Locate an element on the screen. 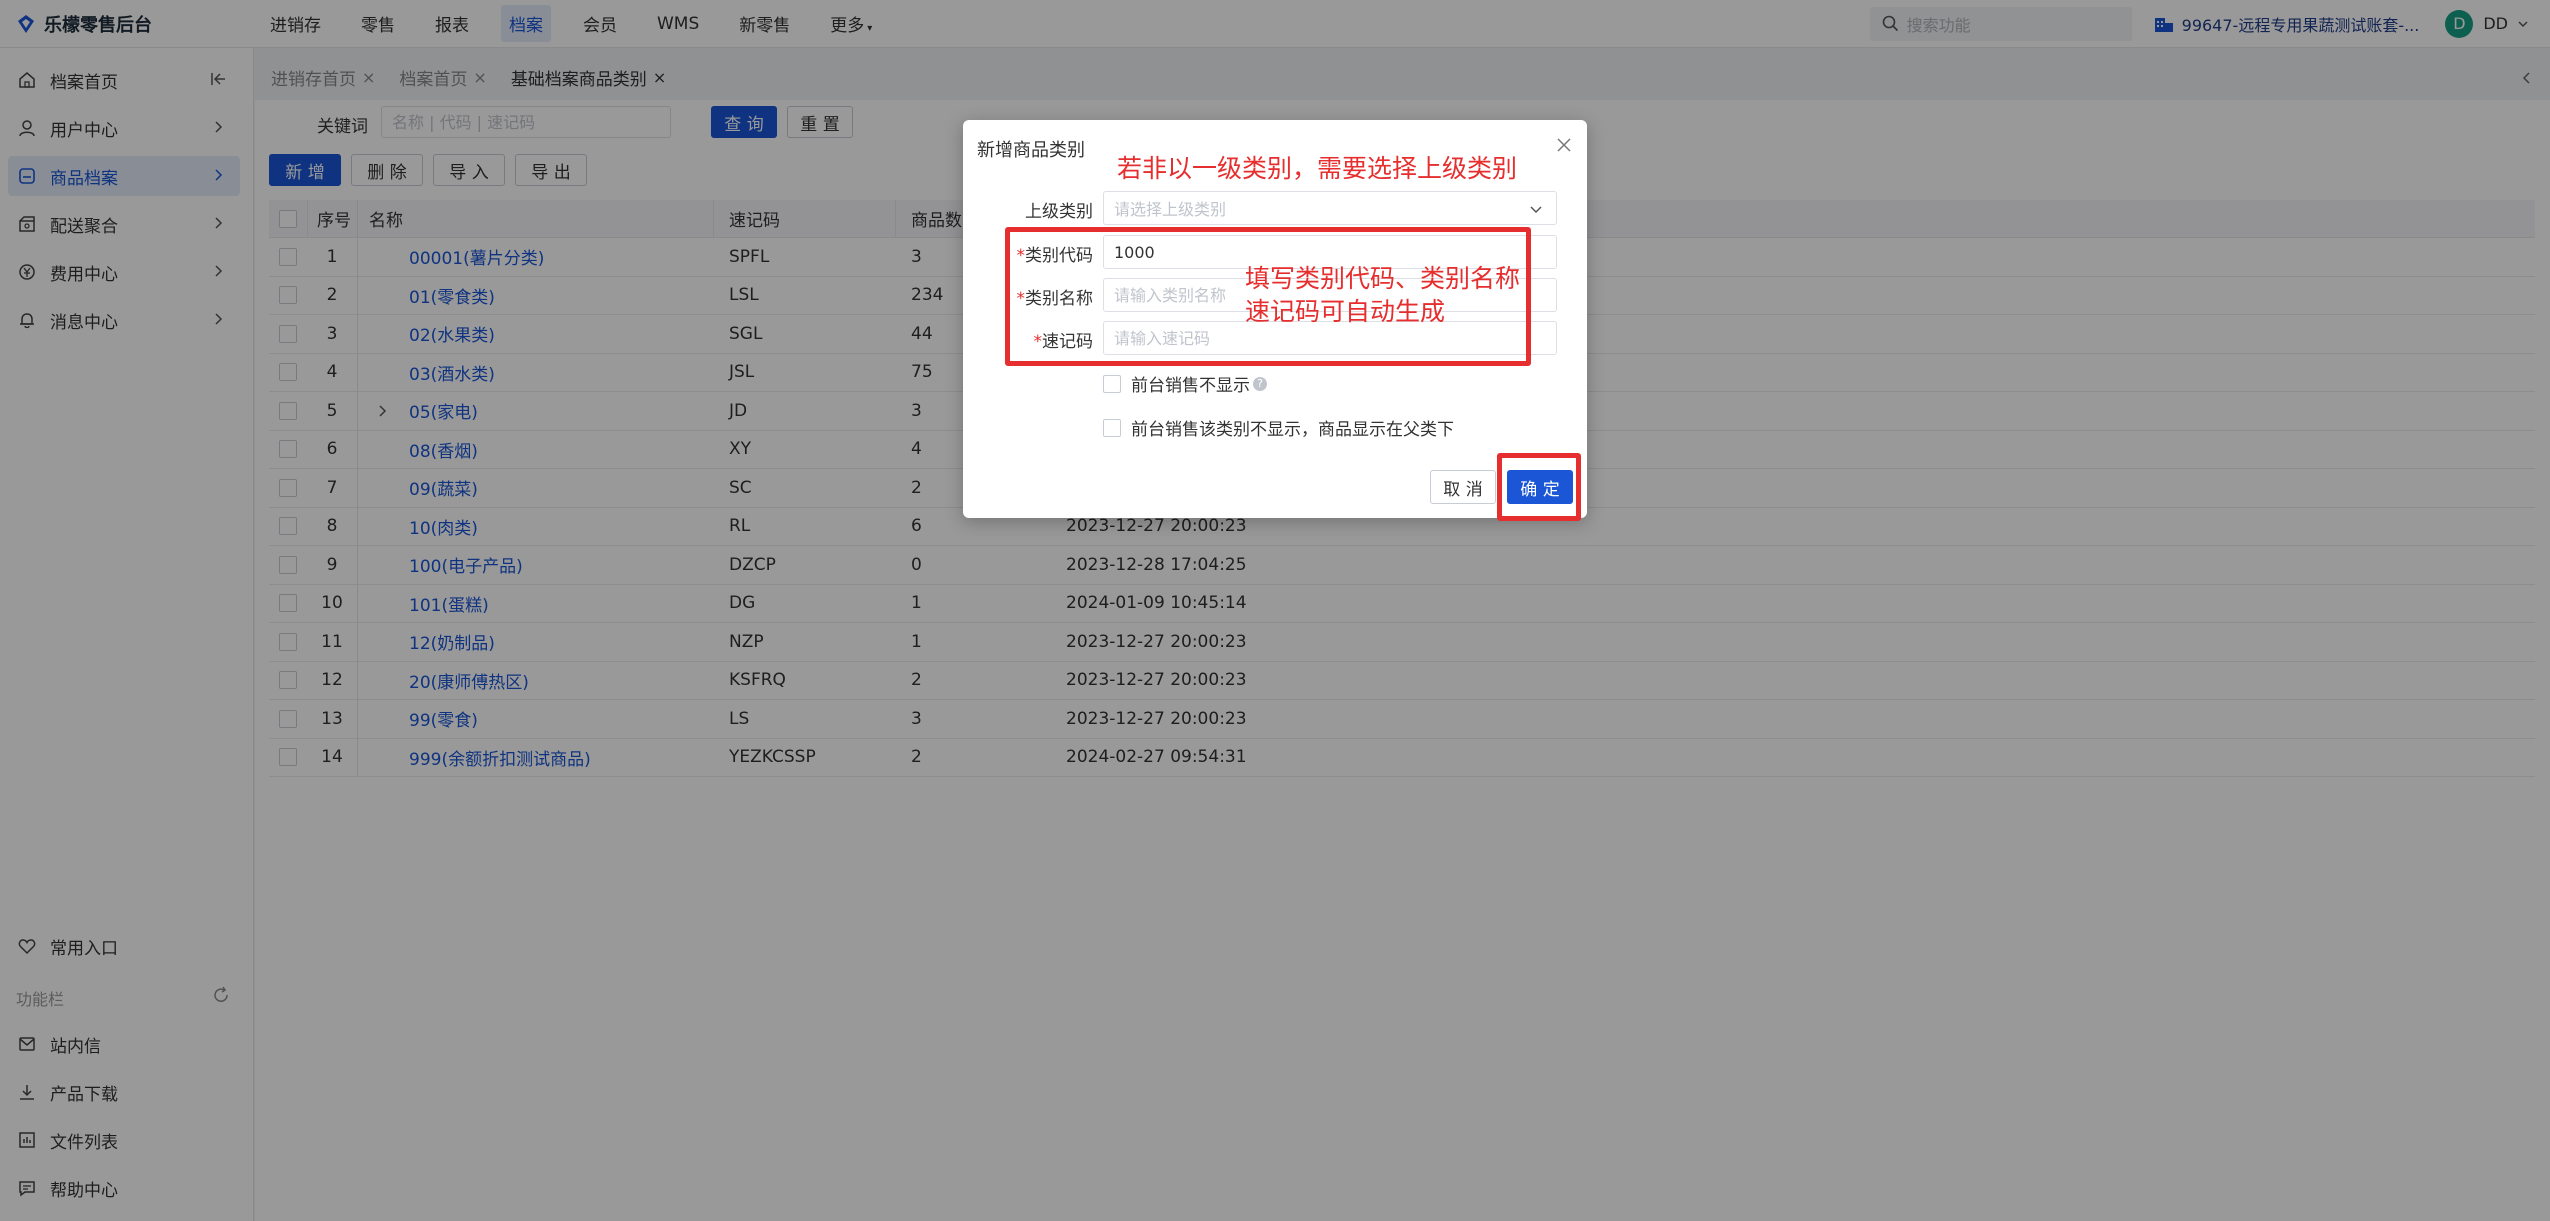  show-in-parent-checkbox: 前台销售该类别不显示，商品显示在父类下 is located at coordinates (1278, 427).